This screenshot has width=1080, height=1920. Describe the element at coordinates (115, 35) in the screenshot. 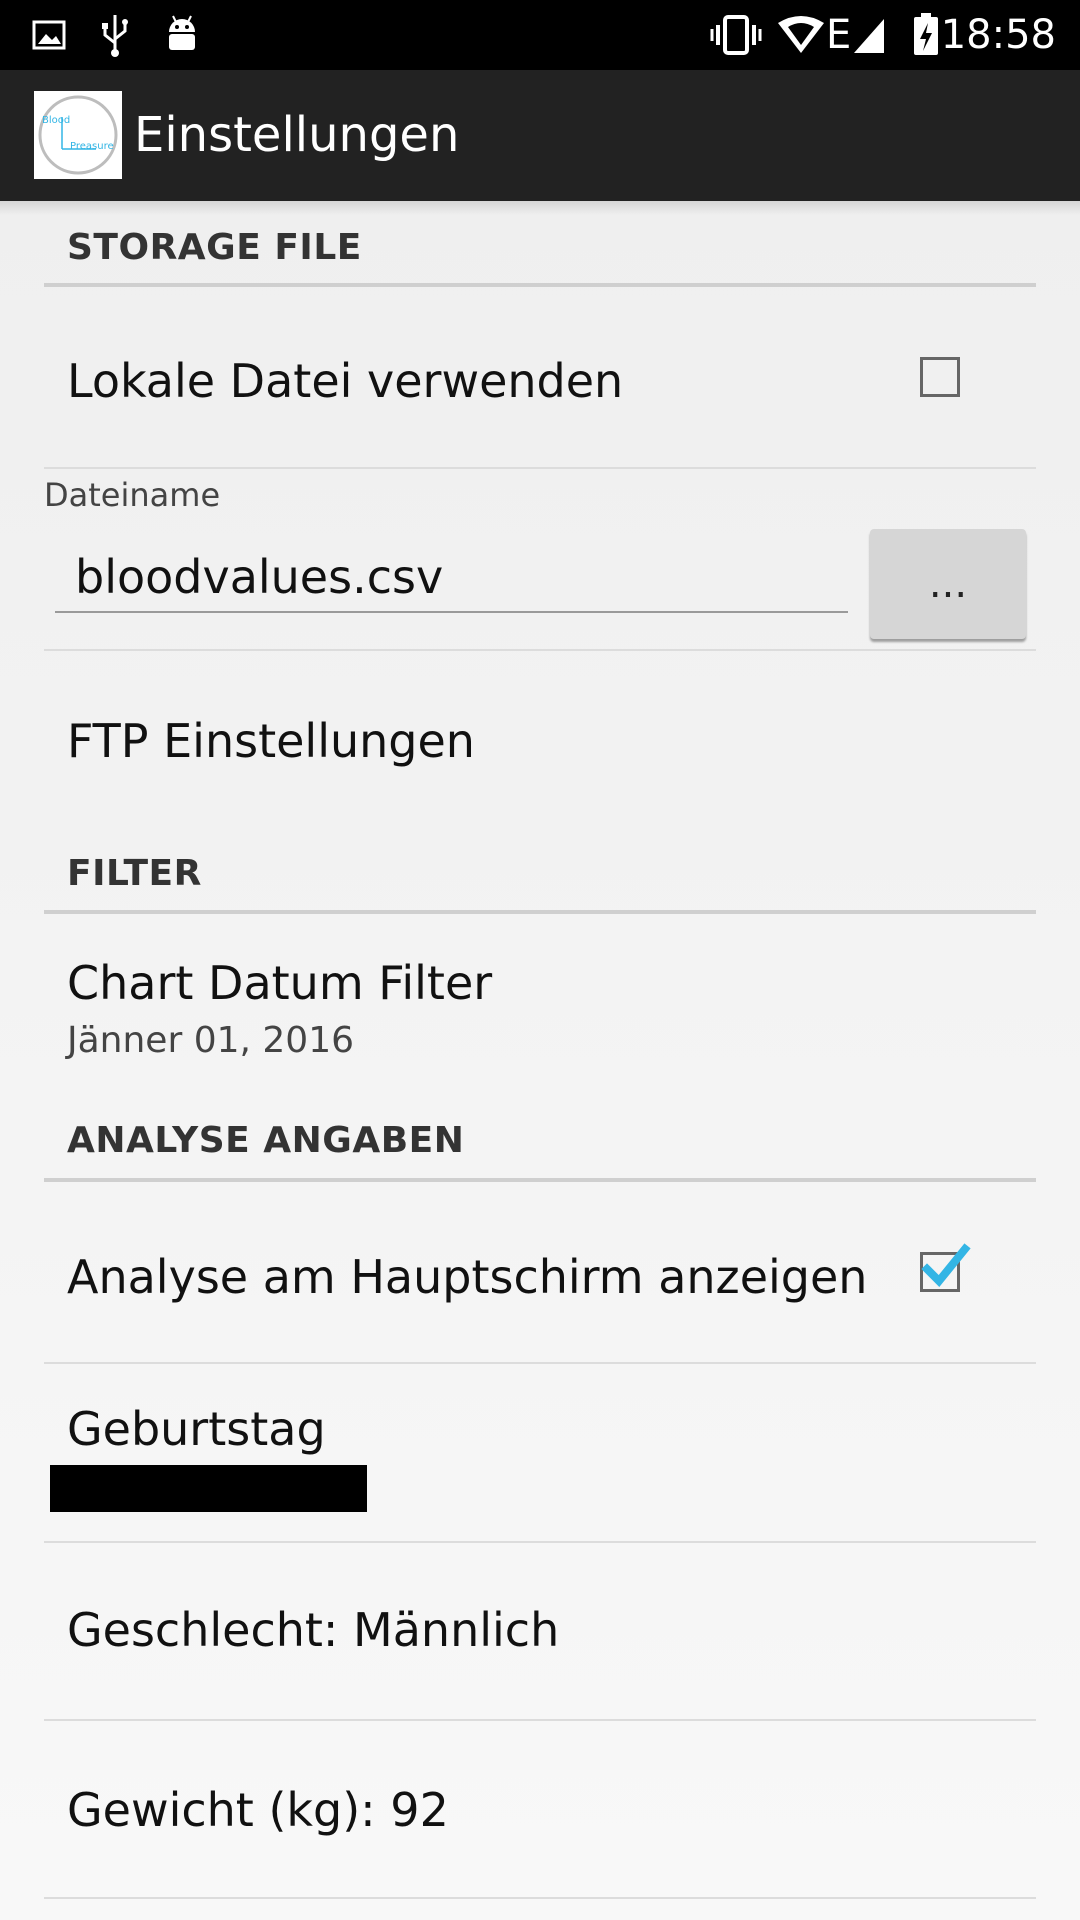

I see `usb-icon` at that location.